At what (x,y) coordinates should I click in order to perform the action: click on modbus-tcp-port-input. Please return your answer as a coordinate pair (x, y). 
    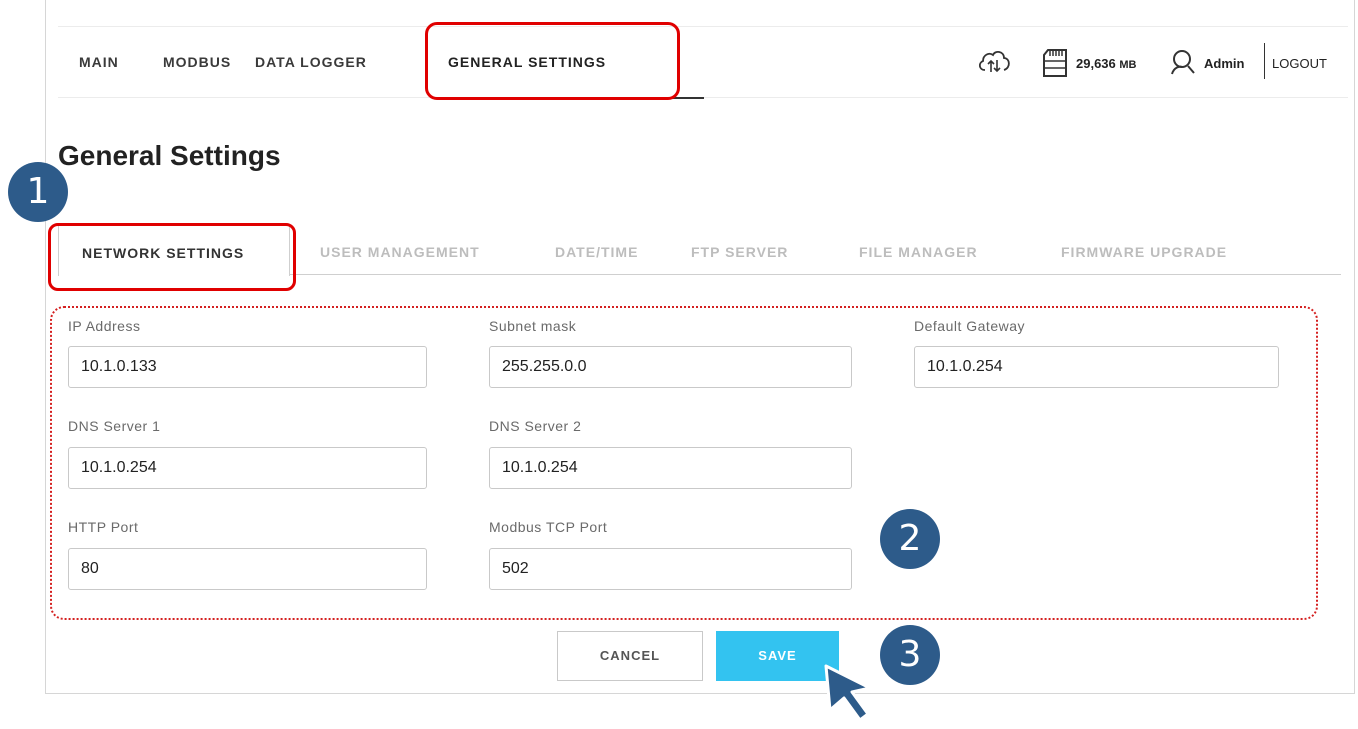
    Looking at the image, I should click on (670, 569).